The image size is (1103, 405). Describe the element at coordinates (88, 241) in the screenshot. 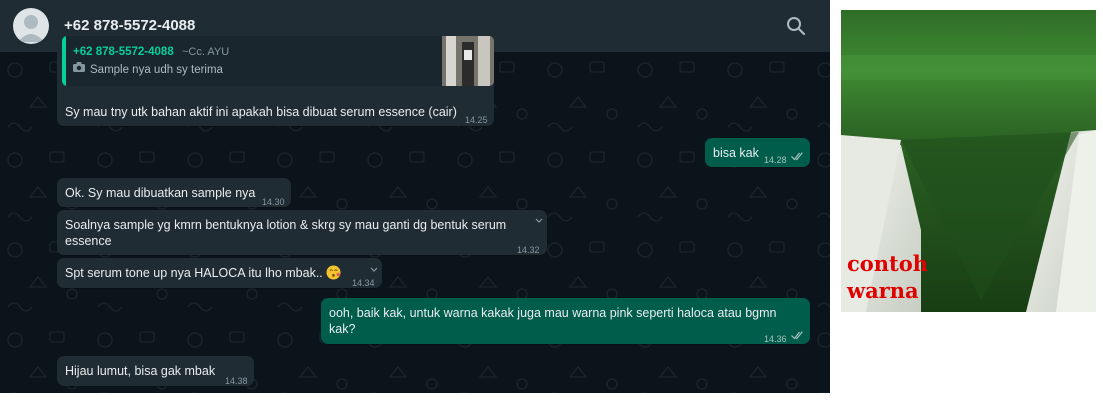

I see `message-text: essence` at that location.